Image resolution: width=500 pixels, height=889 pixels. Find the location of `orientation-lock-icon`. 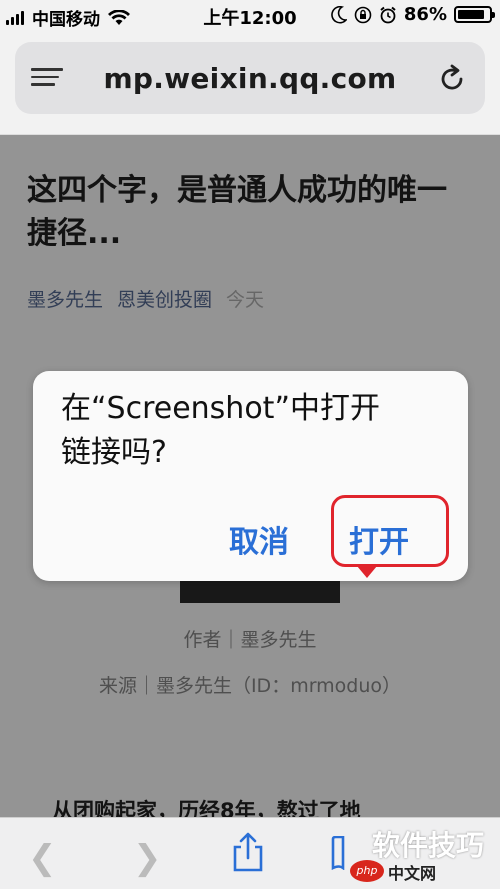

orientation-lock-icon is located at coordinates (363, 14).